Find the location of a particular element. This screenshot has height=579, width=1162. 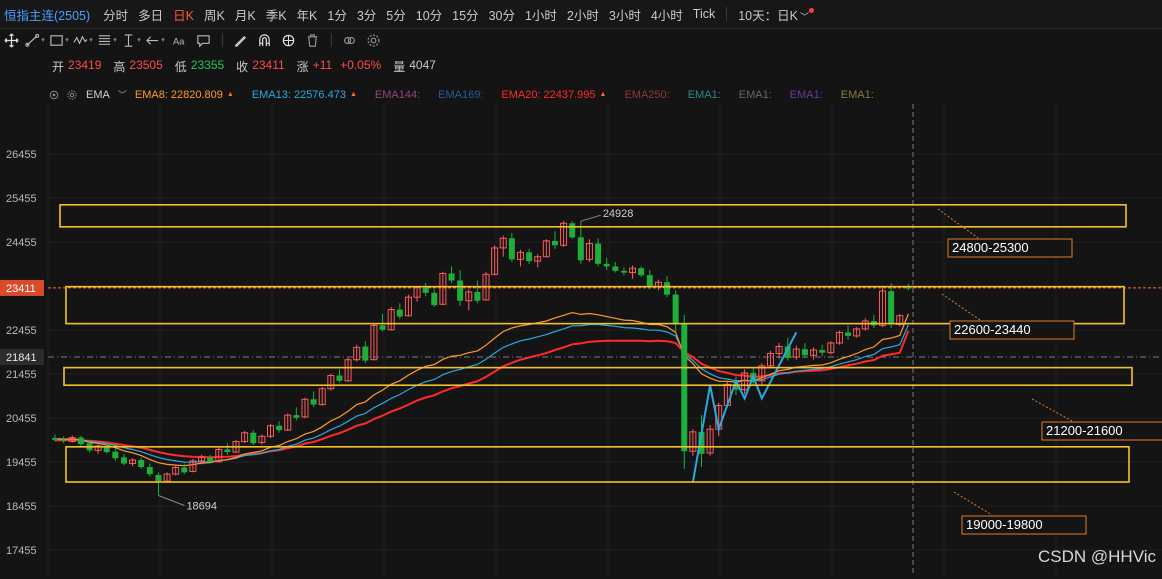

low-annotation: 18694 is located at coordinates (201, 506).